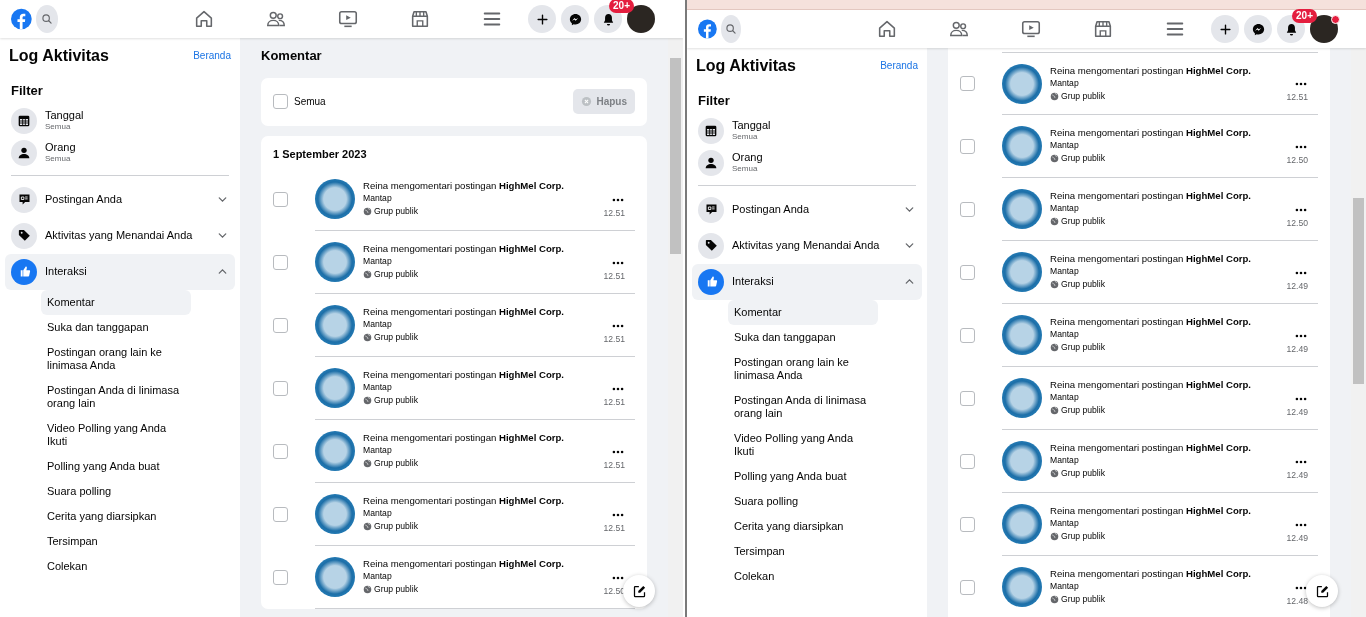 Image resolution: width=1366 pixels, height=617 pixels. Describe the element at coordinates (747, 158) in the screenshot. I see `filter-label: Orang` at that location.